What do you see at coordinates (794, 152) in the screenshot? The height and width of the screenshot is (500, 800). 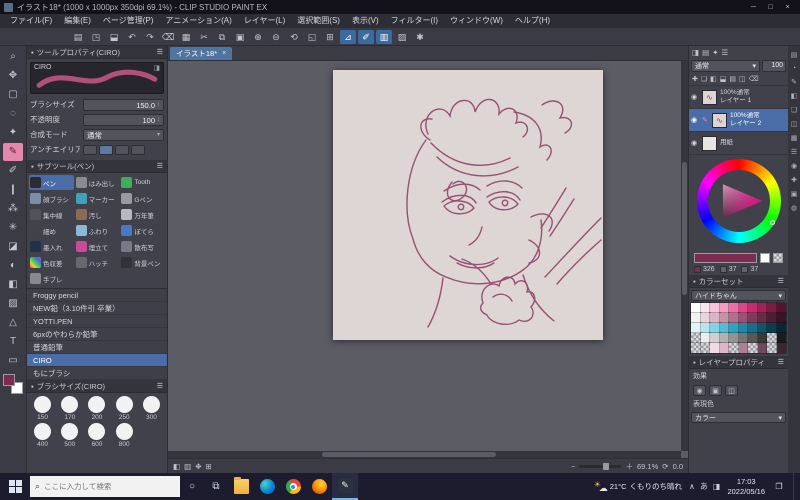 I see `panel-tab-icon-7: ☰` at bounding box center [794, 152].